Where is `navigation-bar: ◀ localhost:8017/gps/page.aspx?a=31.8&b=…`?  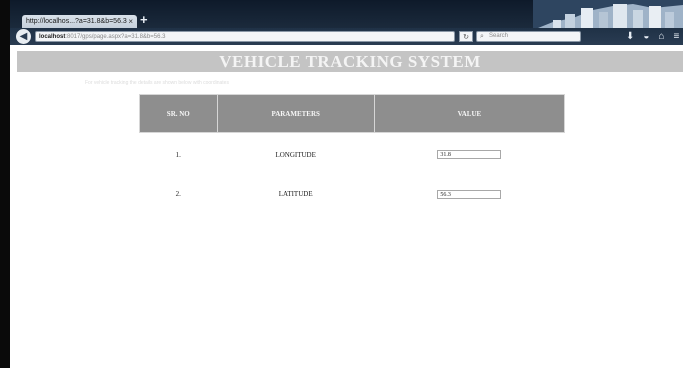 navigation-bar: ◀ localhost:8017/gps/page.aspx?a=31.8&b=… is located at coordinates (346, 36).